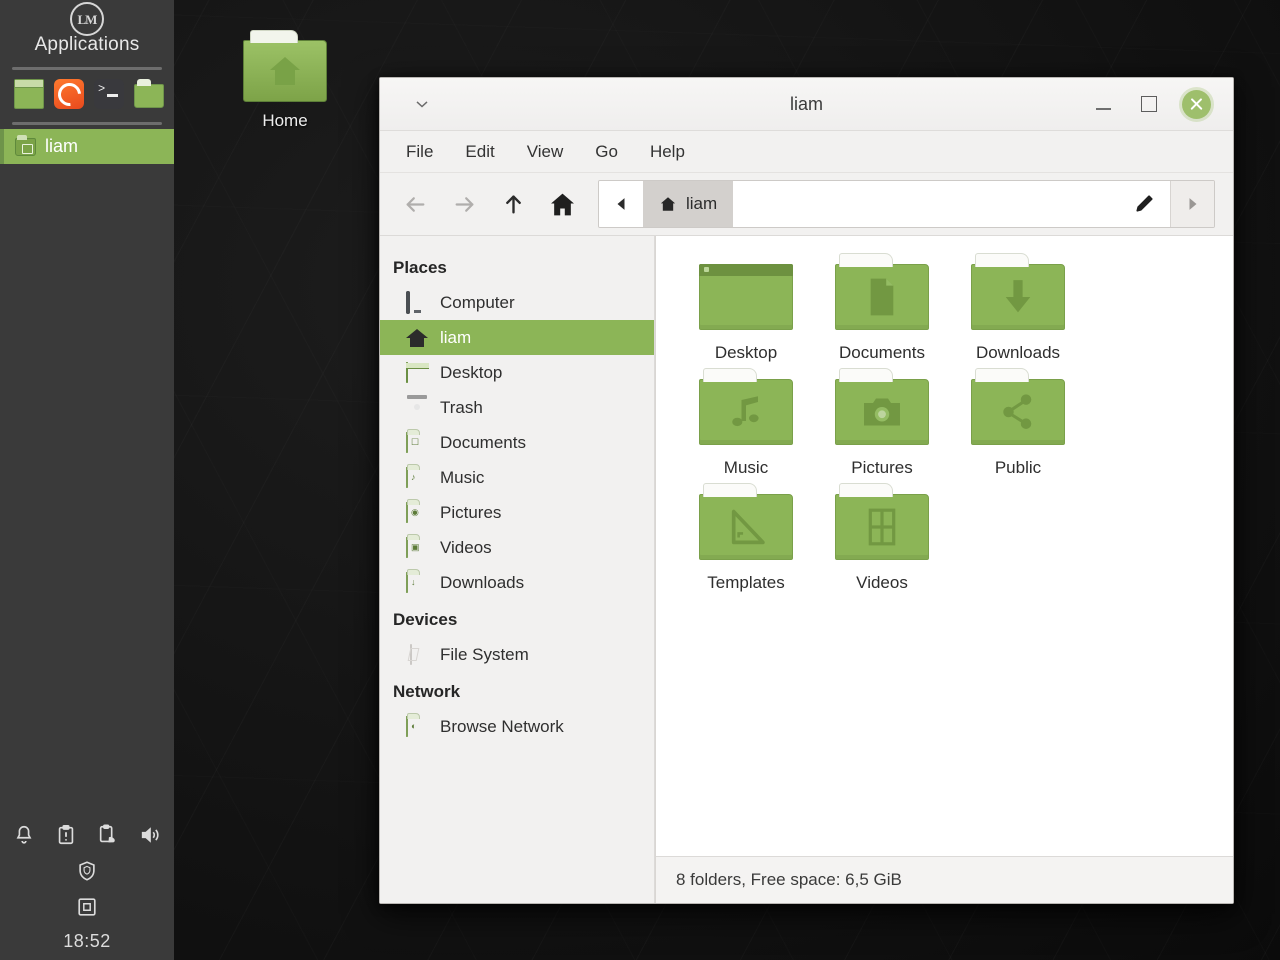  What do you see at coordinates (517, 547) in the screenshot?
I see `sidebar-item-videos: ▣ Videos` at bounding box center [517, 547].